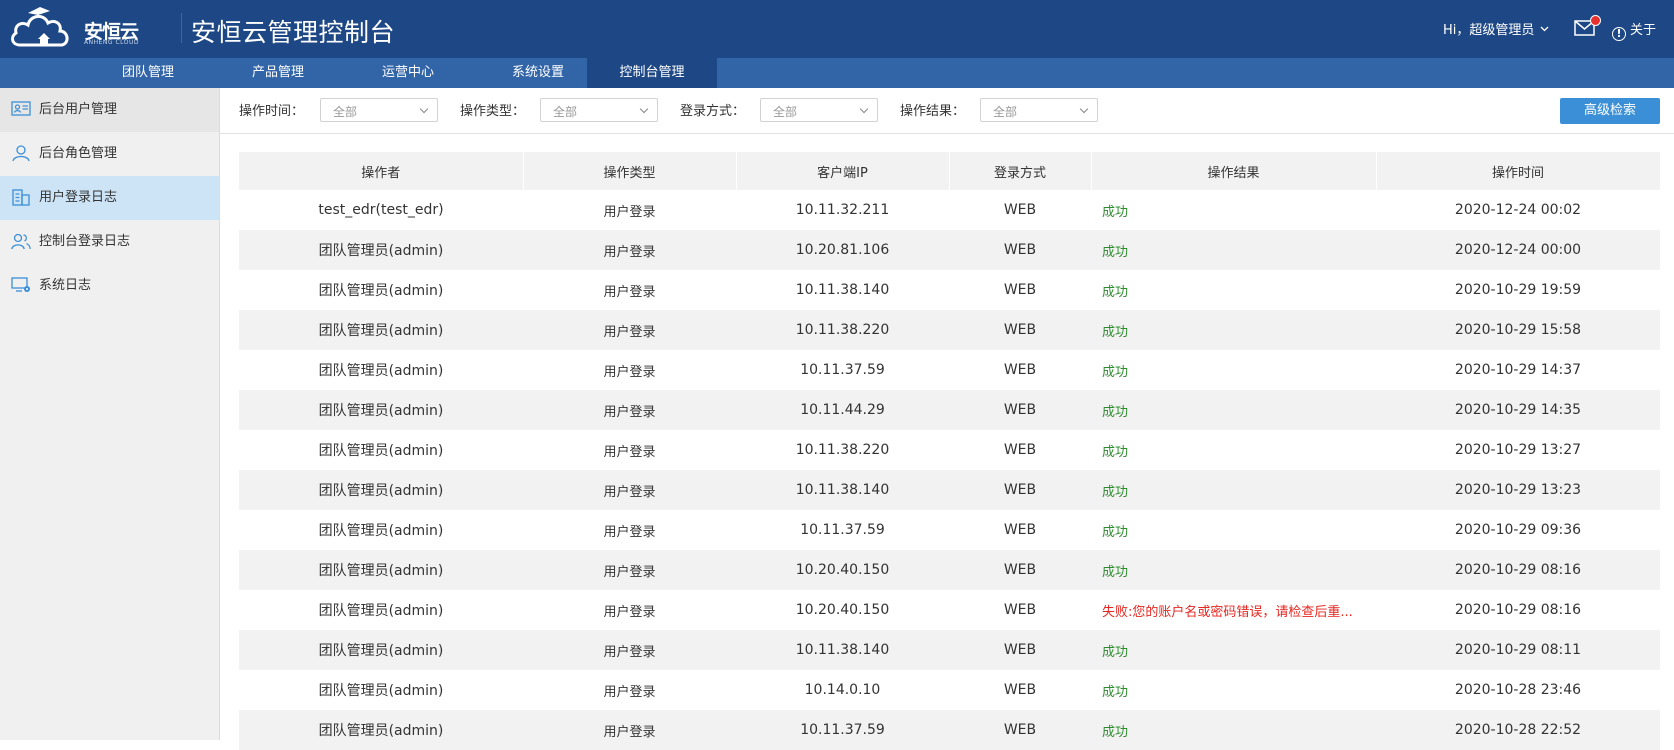 This screenshot has width=1674, height=750. I want to click on sidebar-item-backend-users: 后台用户管理, so click(109, 110).